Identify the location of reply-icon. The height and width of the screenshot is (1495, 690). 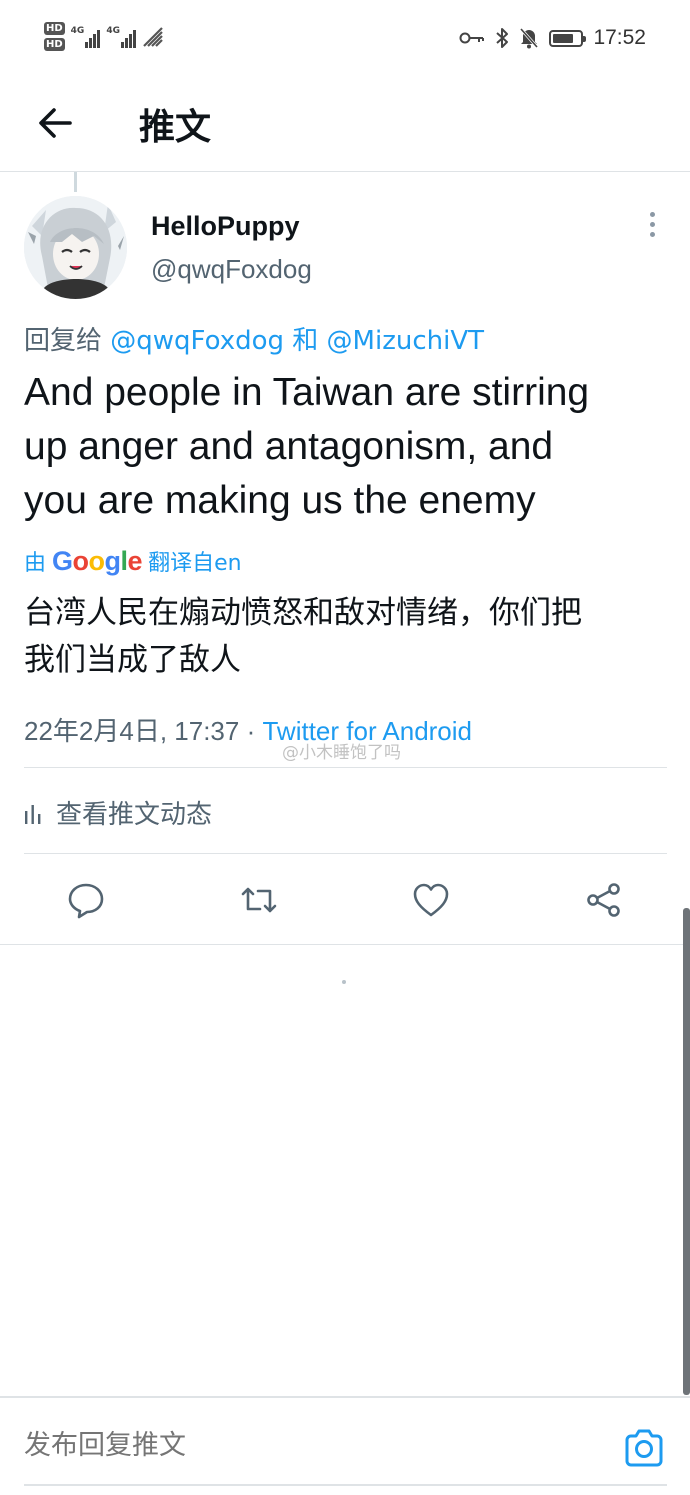
(86, 900).